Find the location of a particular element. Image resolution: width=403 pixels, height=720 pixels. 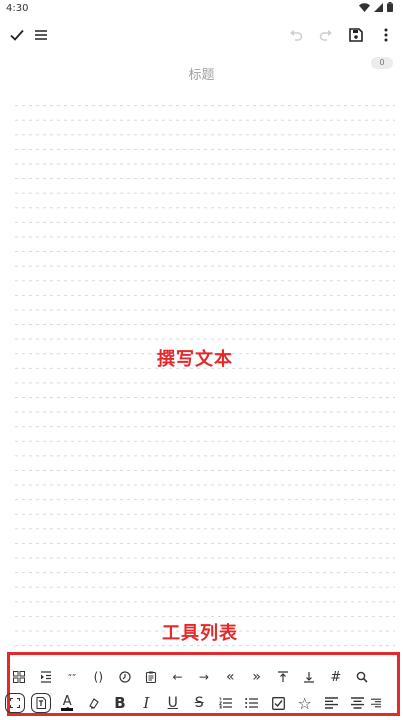

toolbar-row-2: A B I U S ☆ is located at coordinates (202, 703).